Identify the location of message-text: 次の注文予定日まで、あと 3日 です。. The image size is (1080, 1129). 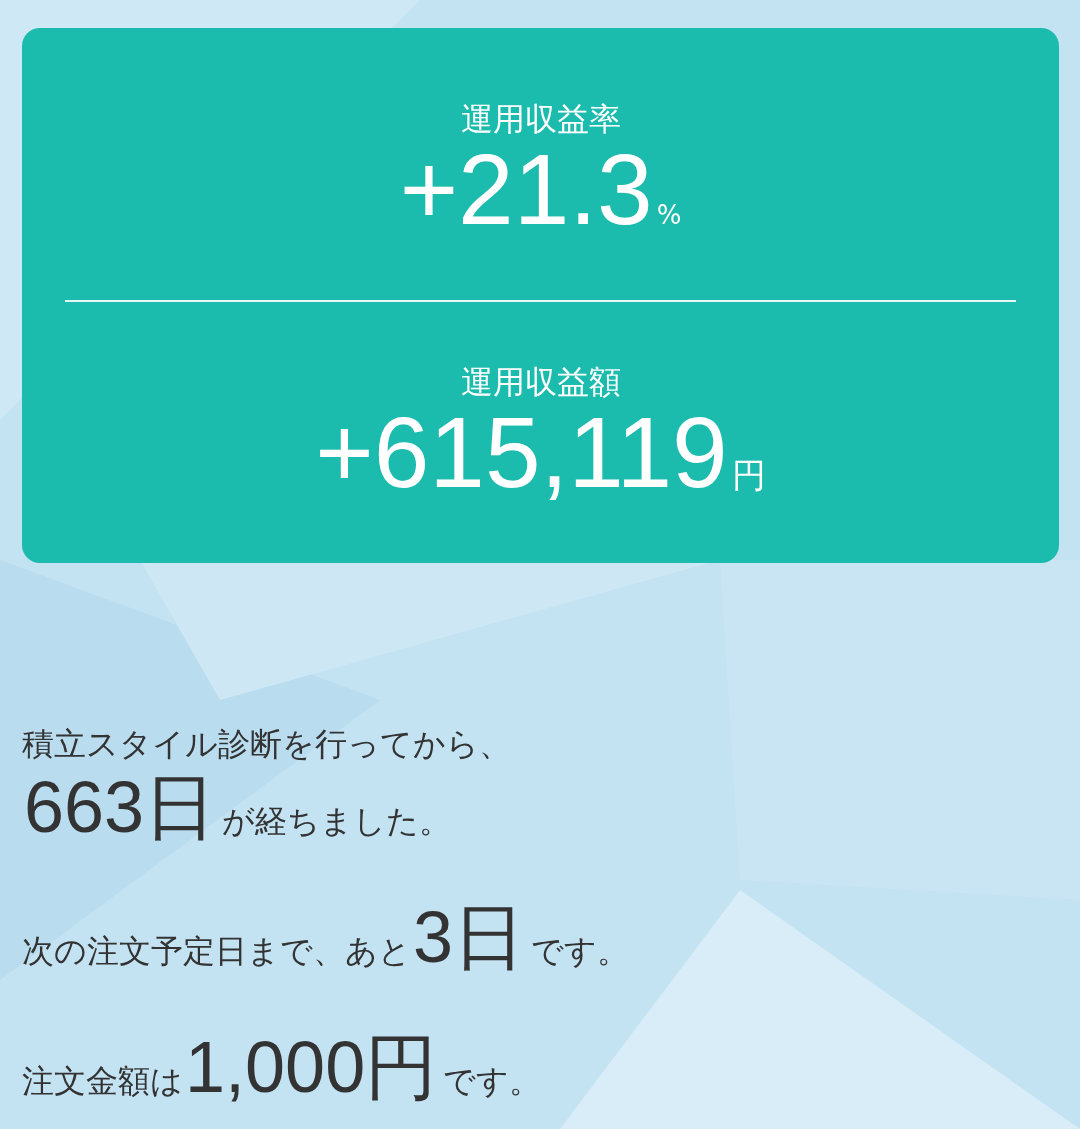
(326, 937).